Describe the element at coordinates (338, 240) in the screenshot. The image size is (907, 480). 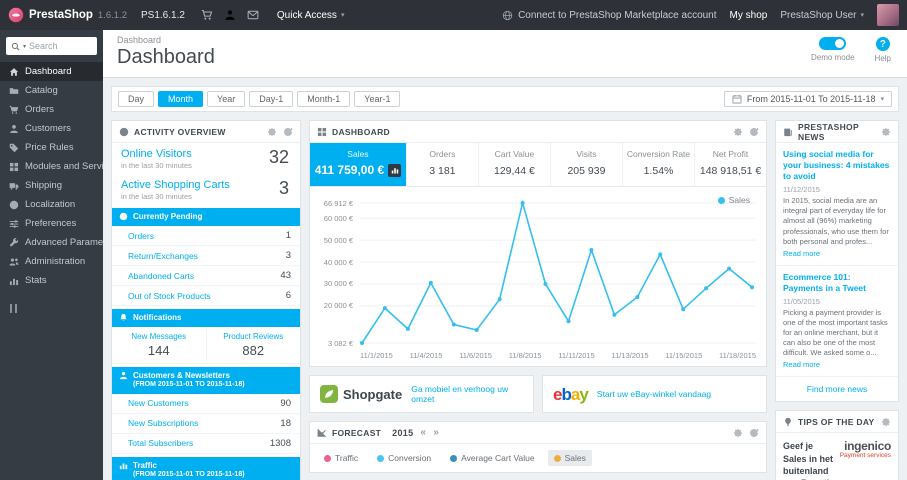
I see `y-axis-tick-label: 50 000 €` at that location.